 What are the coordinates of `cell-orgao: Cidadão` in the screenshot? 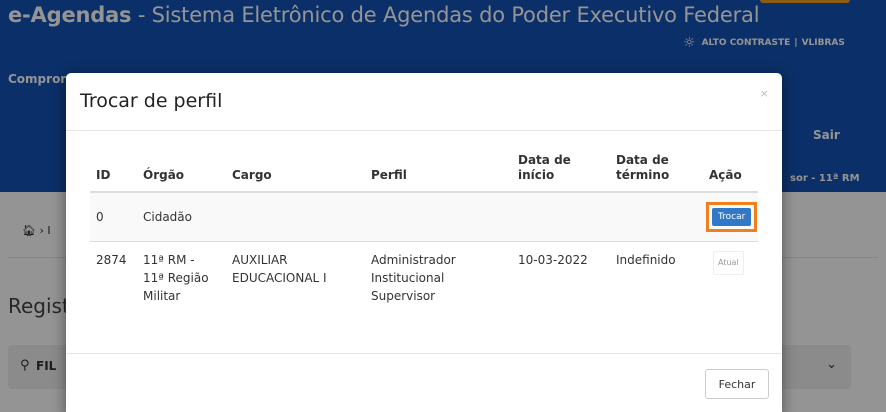 It's located at (181, 217).